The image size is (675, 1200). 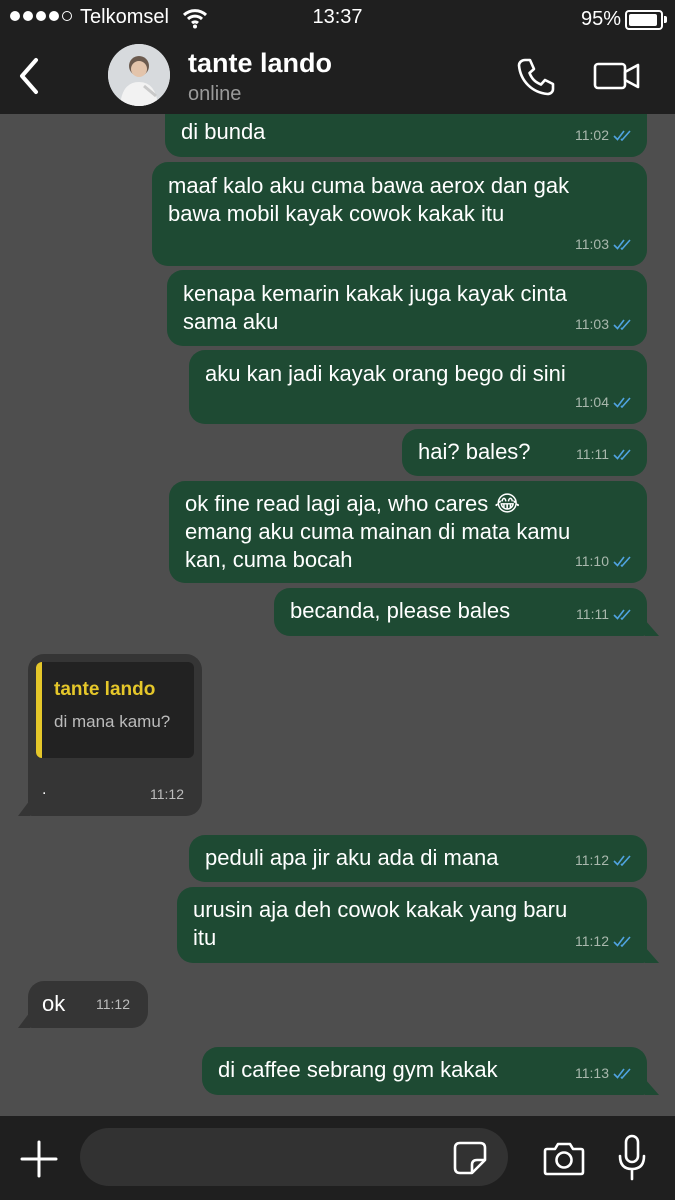 What do you see at coordinates (358, 1069) in the screenshot?
I see `message-text: di caffee sebrang gym kakak` at bounding box center [358, 1069].